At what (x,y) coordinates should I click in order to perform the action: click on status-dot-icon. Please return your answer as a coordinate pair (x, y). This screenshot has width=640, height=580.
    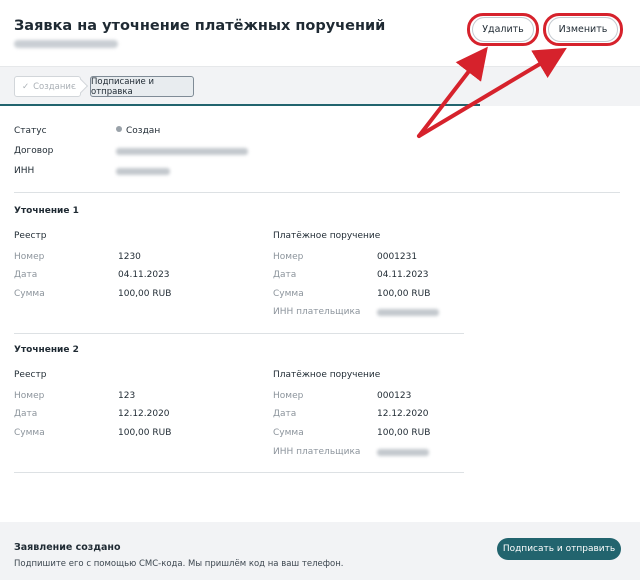
    Looking at the image, I should click on (119, 129).